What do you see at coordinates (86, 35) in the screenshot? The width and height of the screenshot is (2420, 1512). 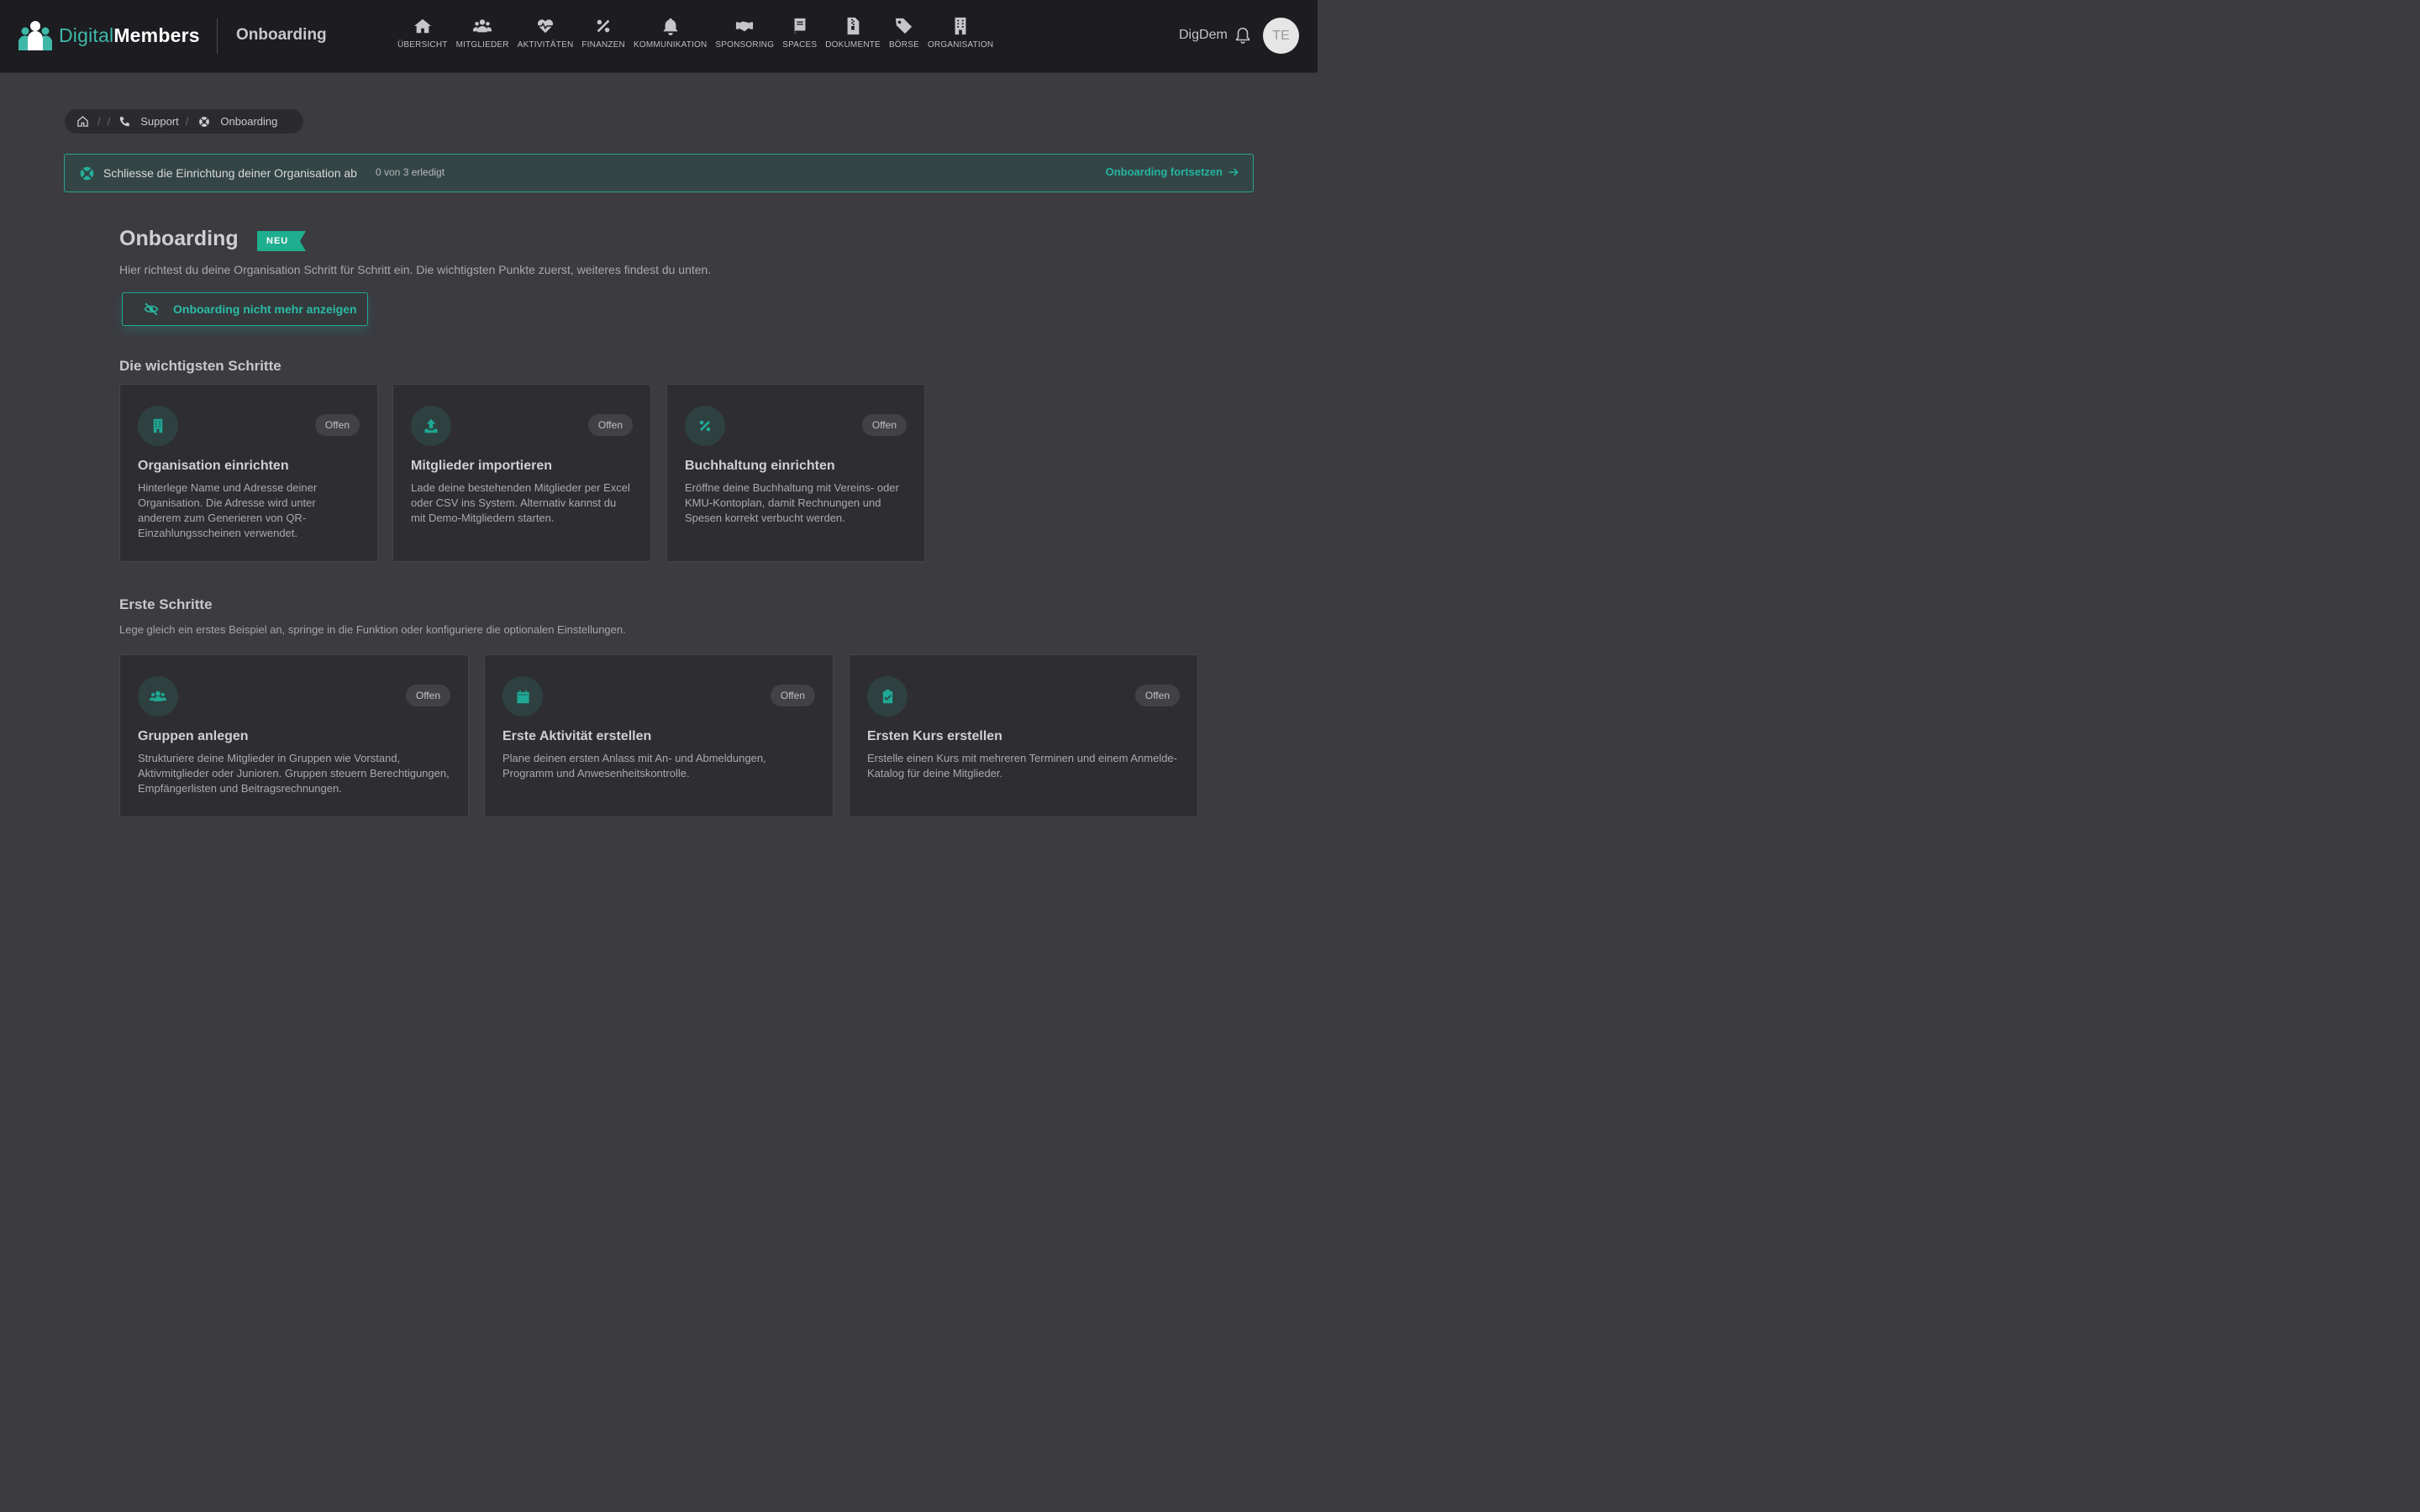 I see `logo-text-part1: Digital` at bounding box center [86, 35].